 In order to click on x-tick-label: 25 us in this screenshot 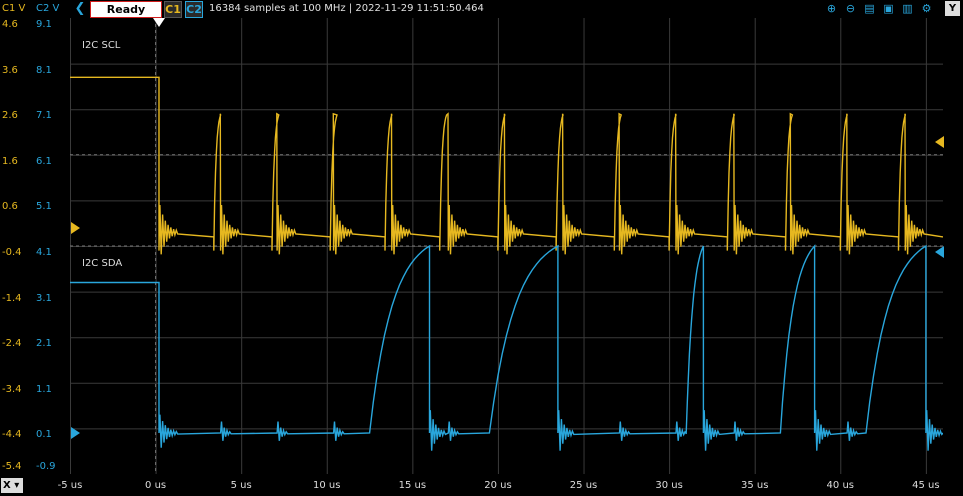, I will do `click(583, 485)`.